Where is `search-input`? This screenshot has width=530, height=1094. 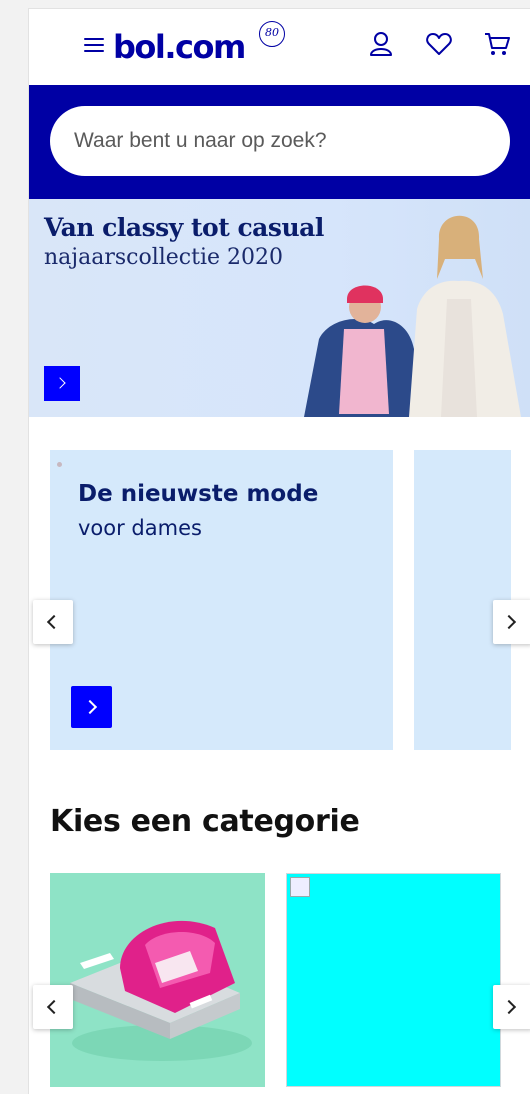 search-input is located at coordinates (280, 141).